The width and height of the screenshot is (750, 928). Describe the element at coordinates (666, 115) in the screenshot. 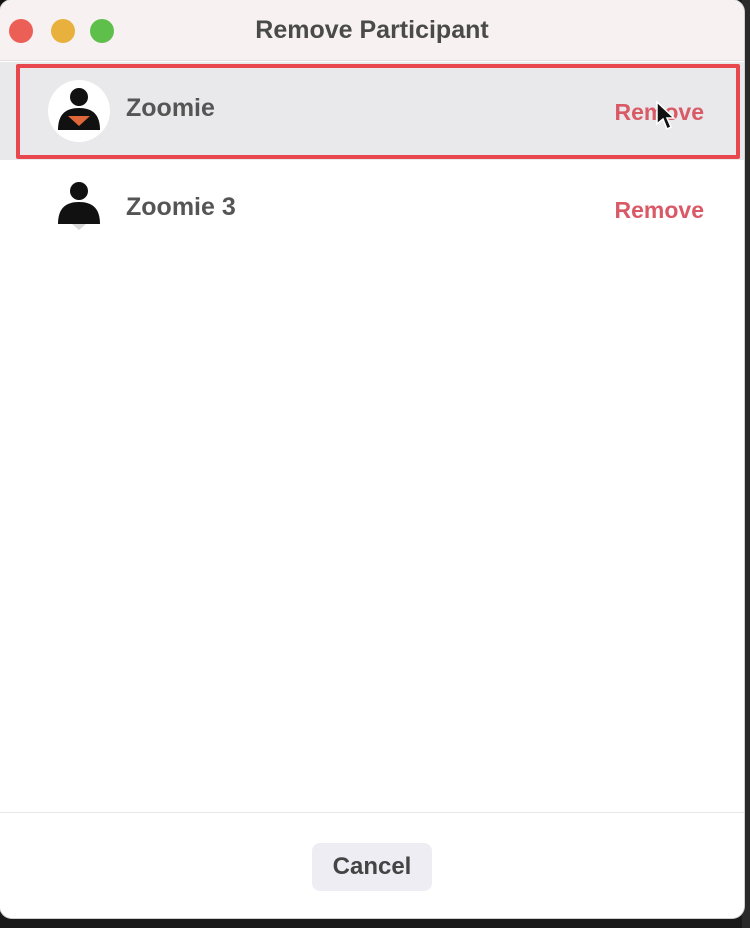

I see `mouse-pointer-icon` at that location.